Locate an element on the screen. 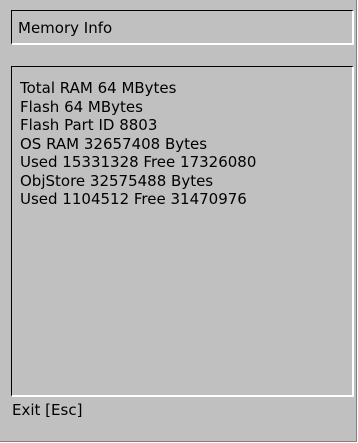 This screenshot has height=443, width=358. window-title: Memory Info is located at coordinates (65, 28).